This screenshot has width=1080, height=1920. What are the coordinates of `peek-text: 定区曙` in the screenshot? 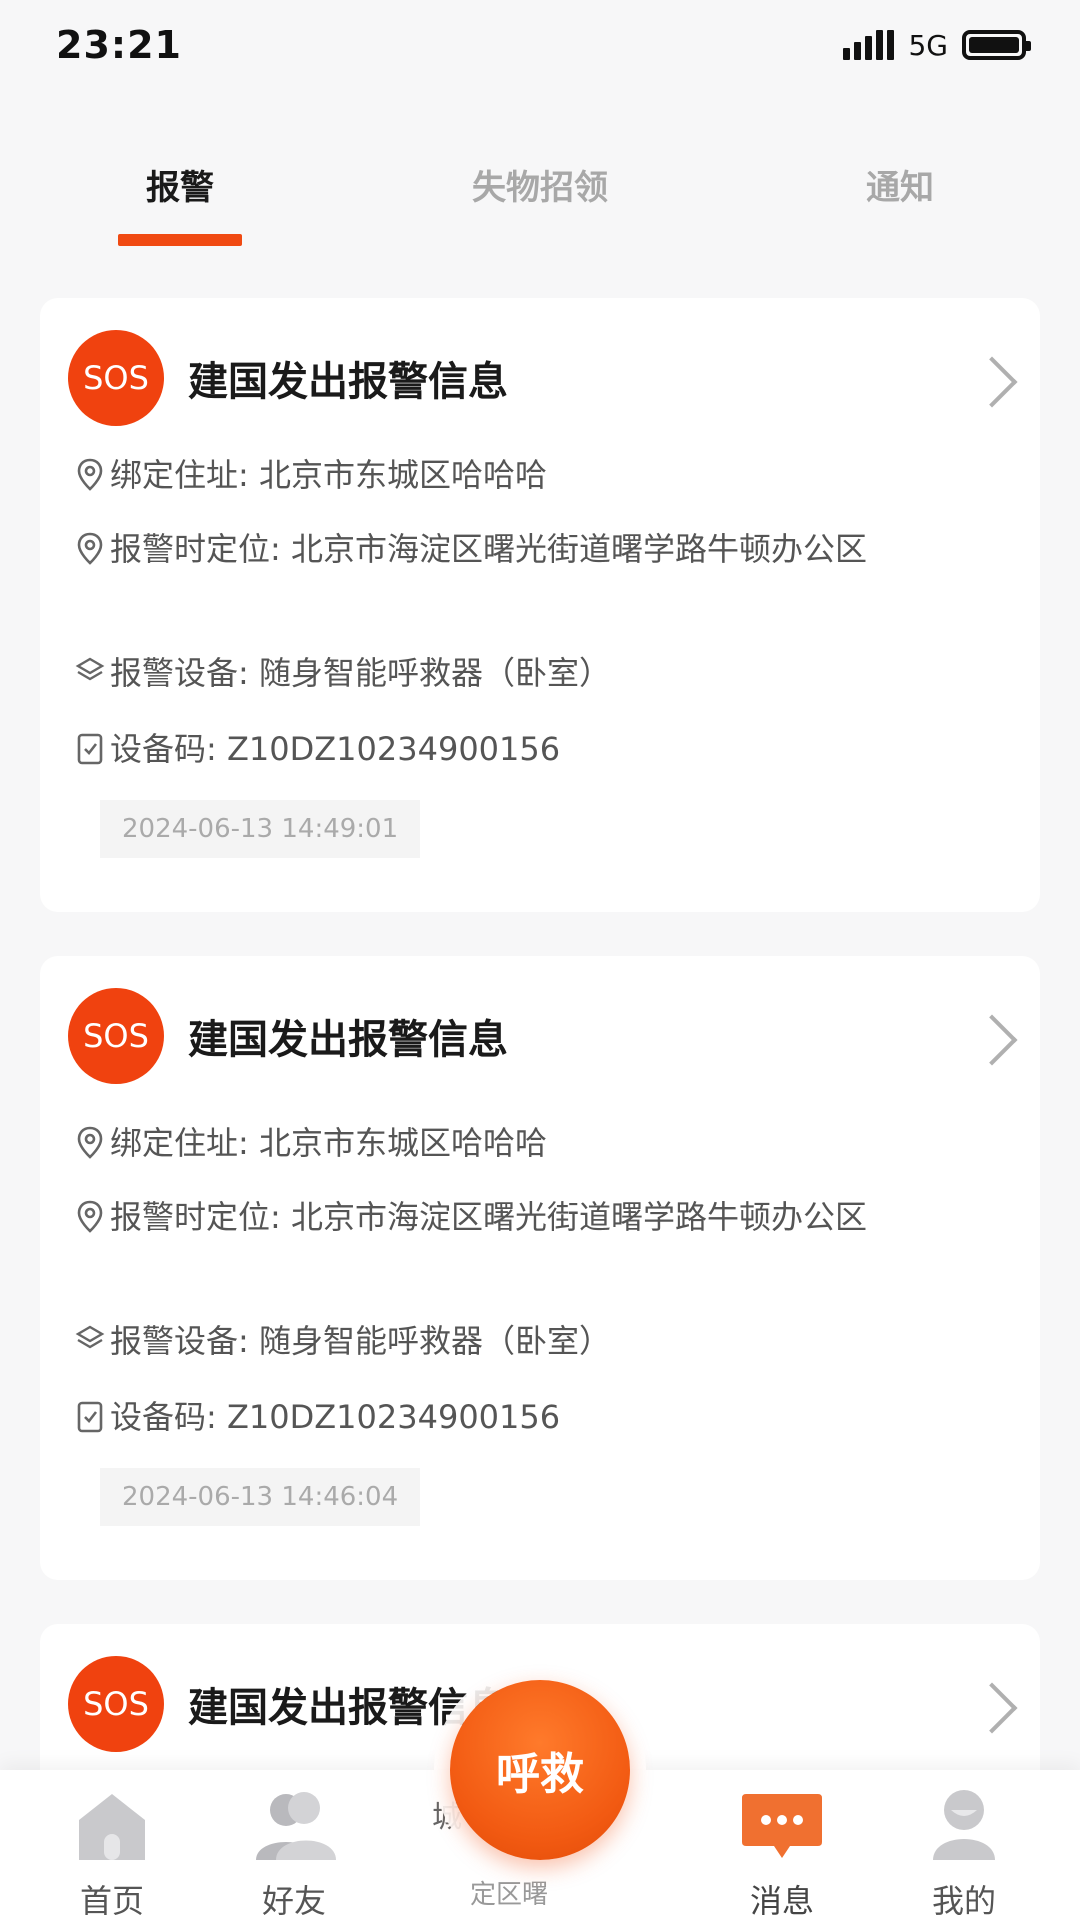 It's located at (509, 1895).